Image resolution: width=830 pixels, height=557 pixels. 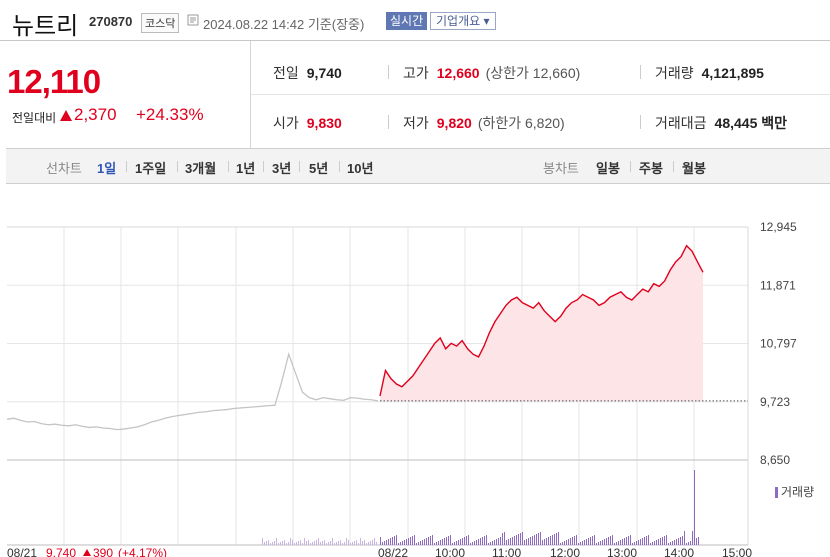 What do you see at coordinates (281, 167) in the screenshot?
I see `tab-period-3y: 3년` at bounding box center [281, 167].